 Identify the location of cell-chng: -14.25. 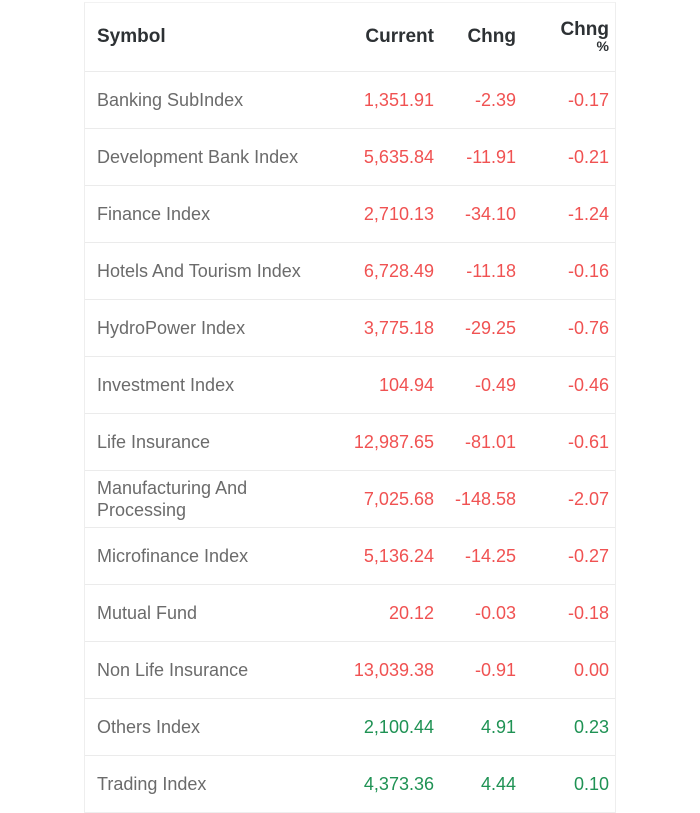
(490, 555).